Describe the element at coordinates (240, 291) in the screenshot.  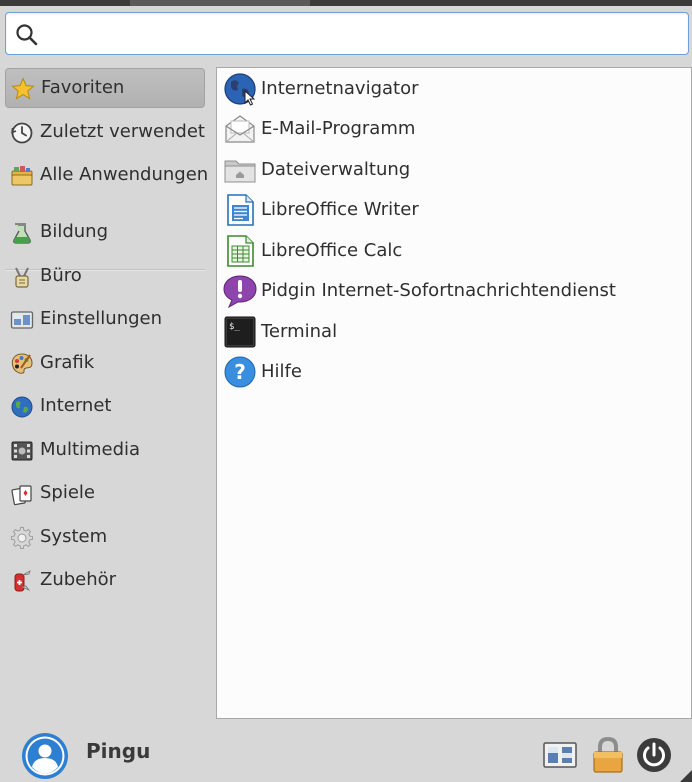
I see `pidgin-icon` at that location.